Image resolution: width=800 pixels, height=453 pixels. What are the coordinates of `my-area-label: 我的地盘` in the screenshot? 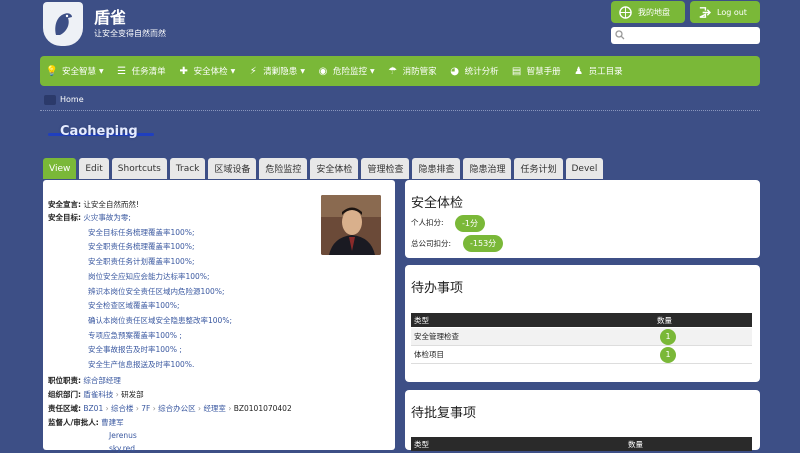 It's located at (654, 12).